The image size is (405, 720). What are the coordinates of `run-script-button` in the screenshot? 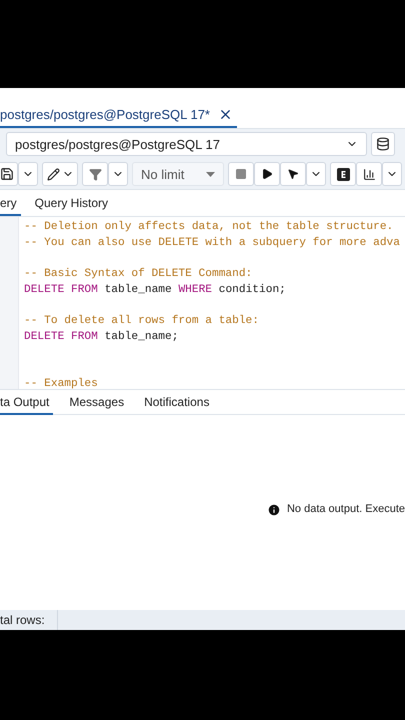 It's located at (293, 174).